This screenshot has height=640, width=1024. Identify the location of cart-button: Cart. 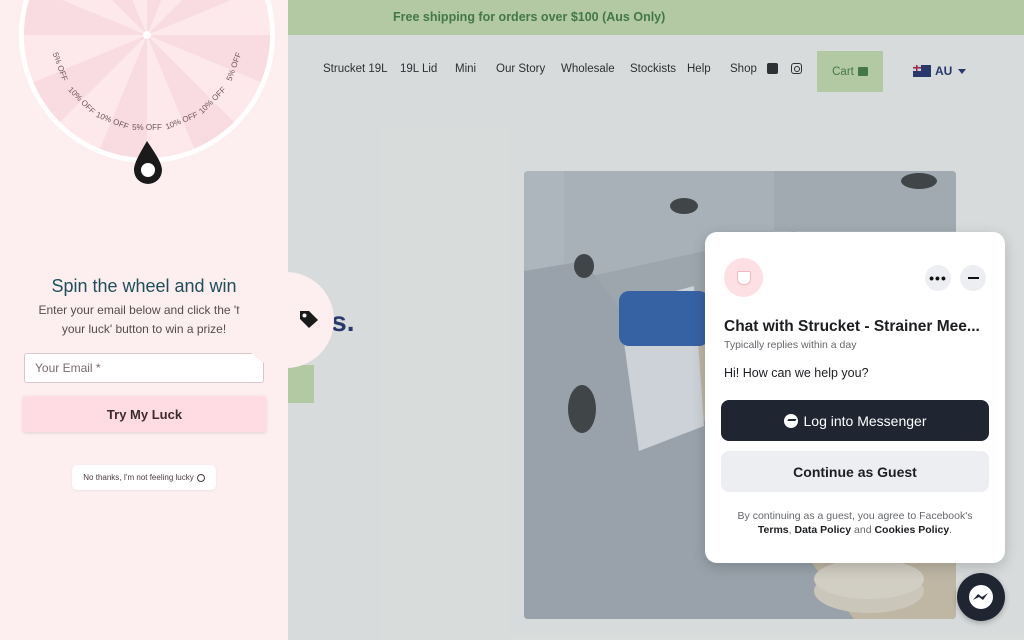
(850, 71).